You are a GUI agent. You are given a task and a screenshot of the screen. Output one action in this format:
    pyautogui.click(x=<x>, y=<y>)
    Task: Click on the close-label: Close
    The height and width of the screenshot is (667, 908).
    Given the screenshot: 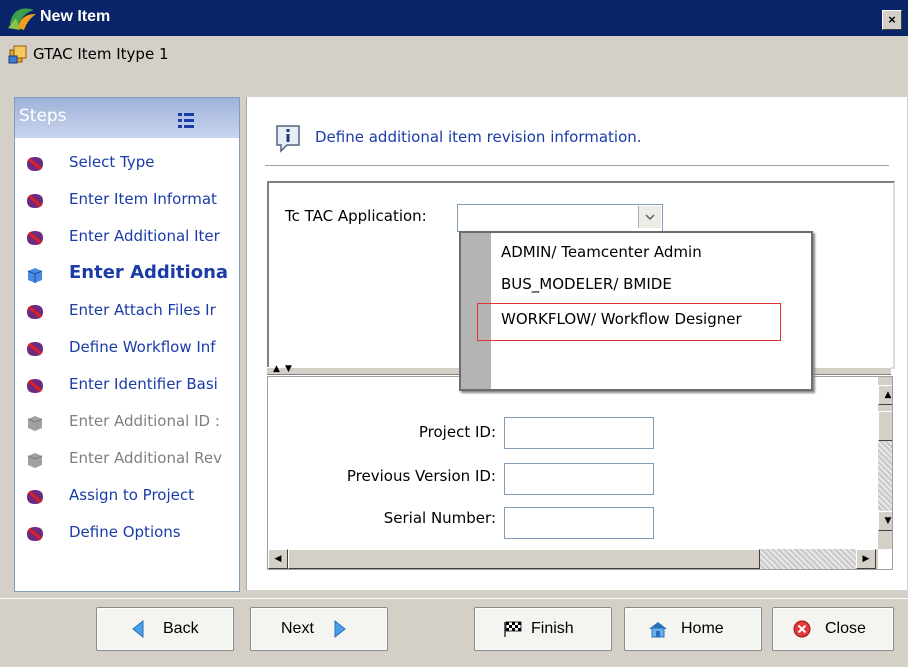 What is the action you would take?
    pyautogui.click(x=845, y=628)
    